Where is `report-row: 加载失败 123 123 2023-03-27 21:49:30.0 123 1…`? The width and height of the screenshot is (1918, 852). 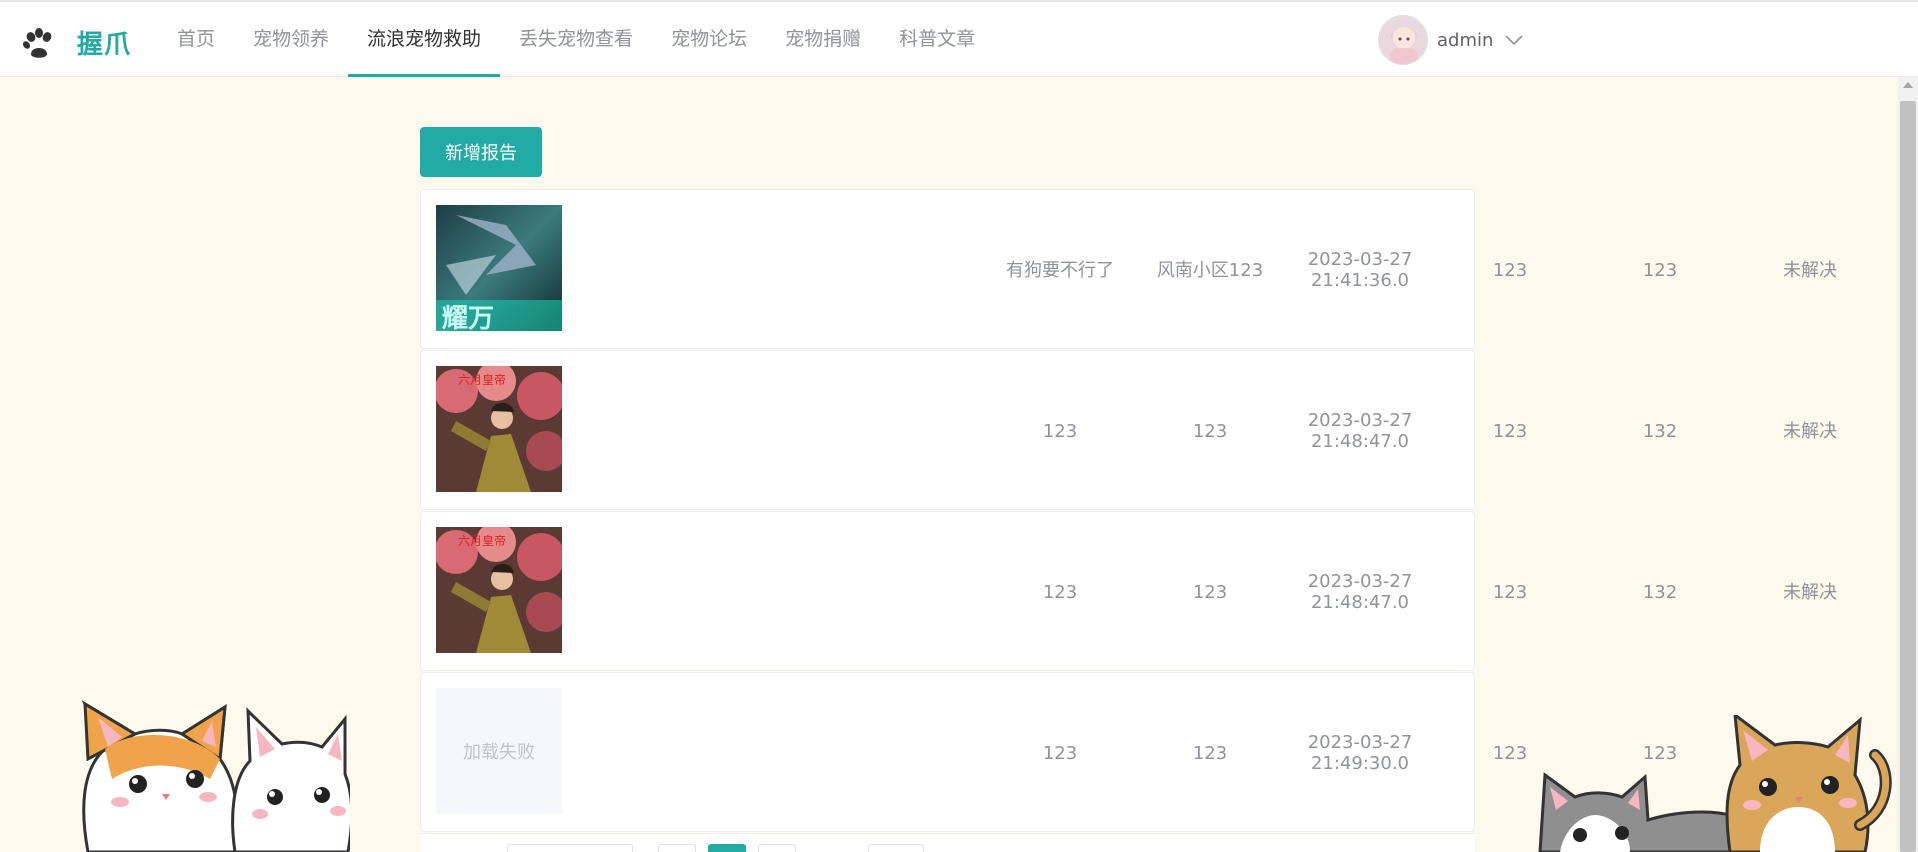
report-row: 加载失败 123 123 2023-03-27 21:49:30.0 123 1… is located at coordinates (1128, 752).